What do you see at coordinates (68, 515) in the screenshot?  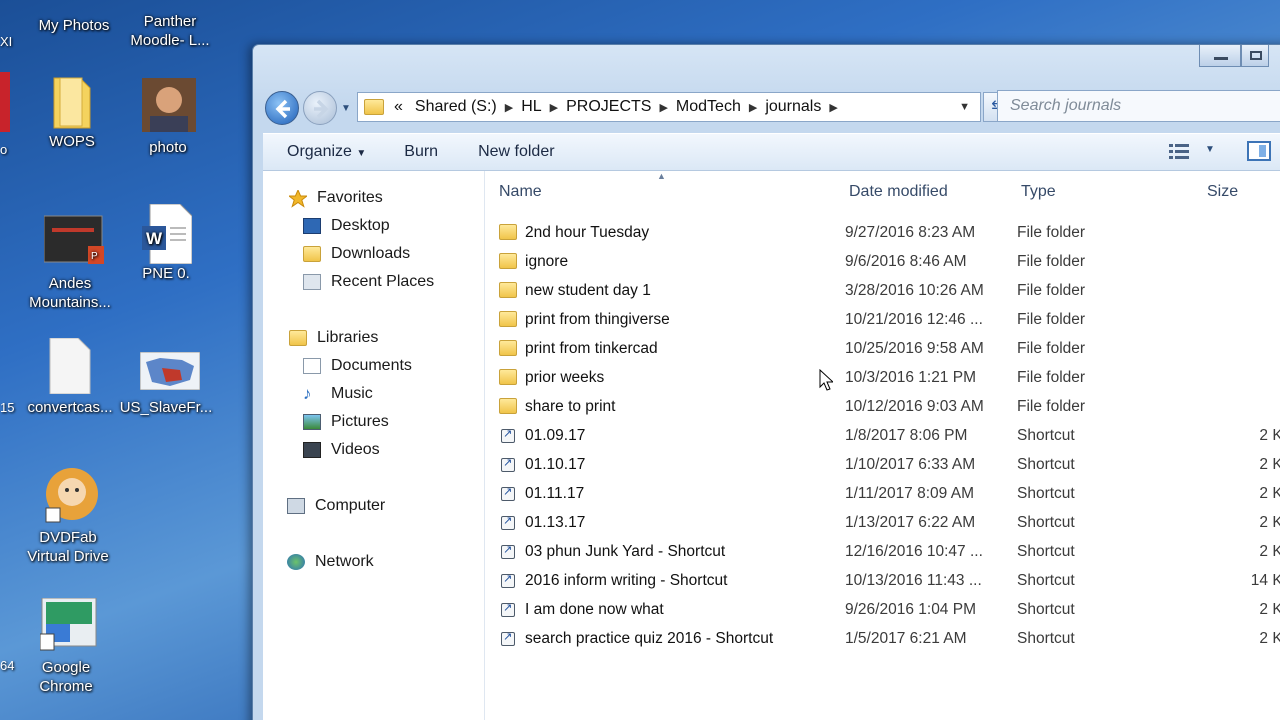 I see `desktop-icon-dvdfab: DVDFab Virtual Drive` at bounding box center [68, 515].